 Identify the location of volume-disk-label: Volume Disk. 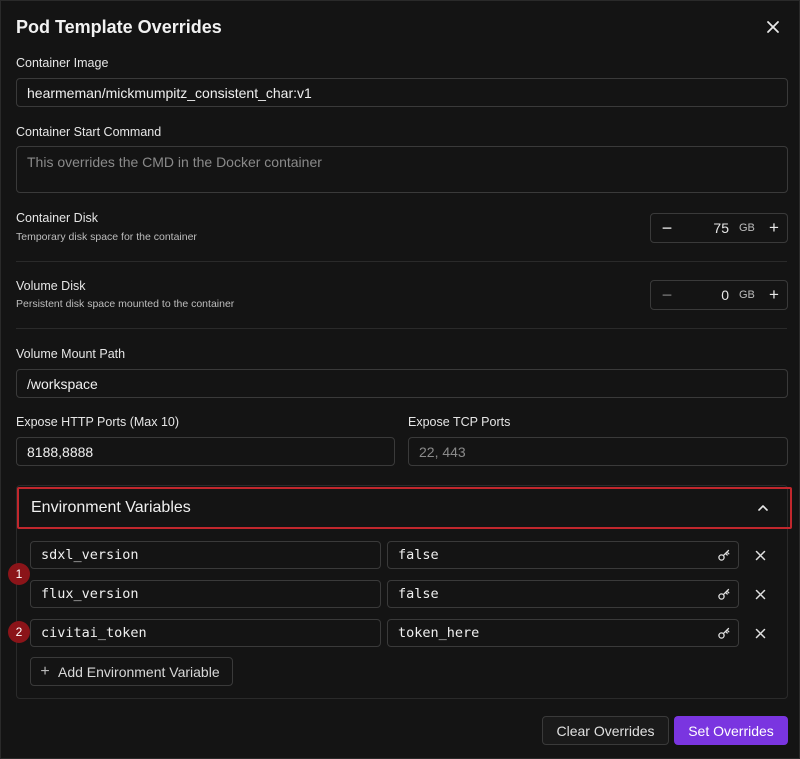
(51, 286).